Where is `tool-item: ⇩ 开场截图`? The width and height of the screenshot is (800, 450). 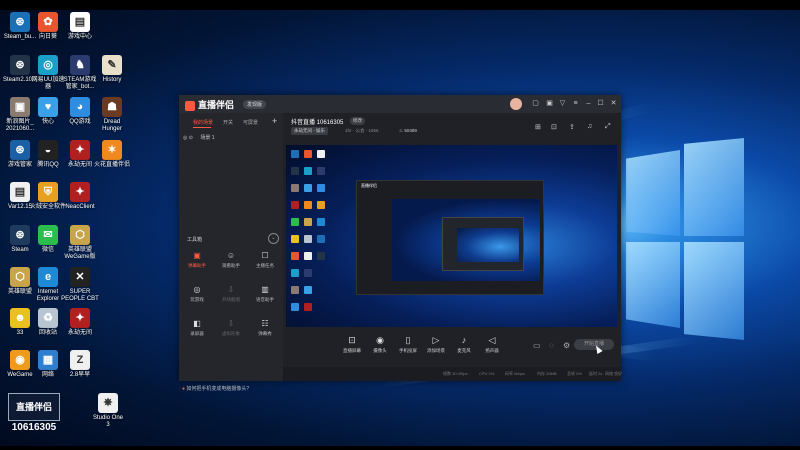 tool-item: ⇩ 开场截图 is located at coordinates (231, 294).